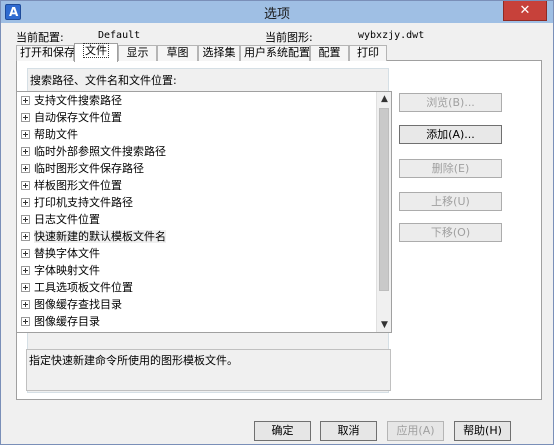  I want to click on tab-selection: 选择集, so click(219, 53).